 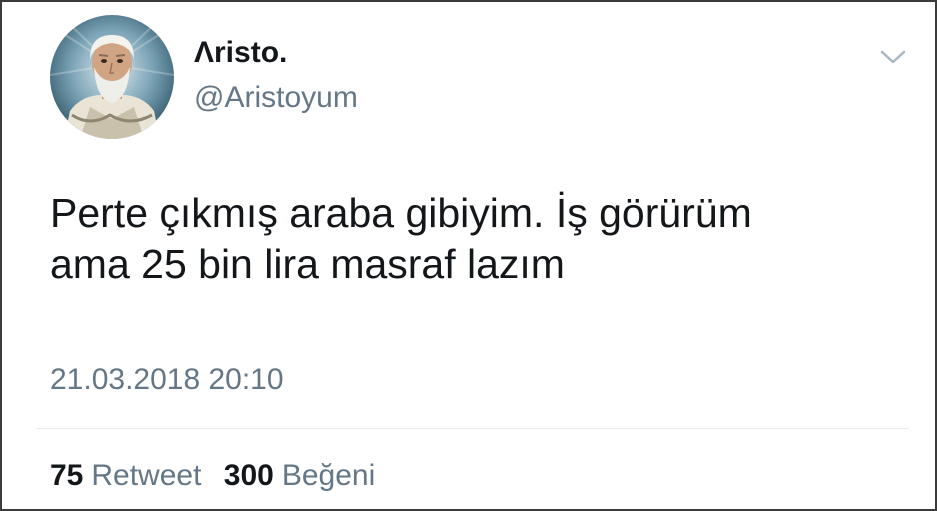 I want to click on aristotle-portrait-avatar, so click(x=112, y=77).